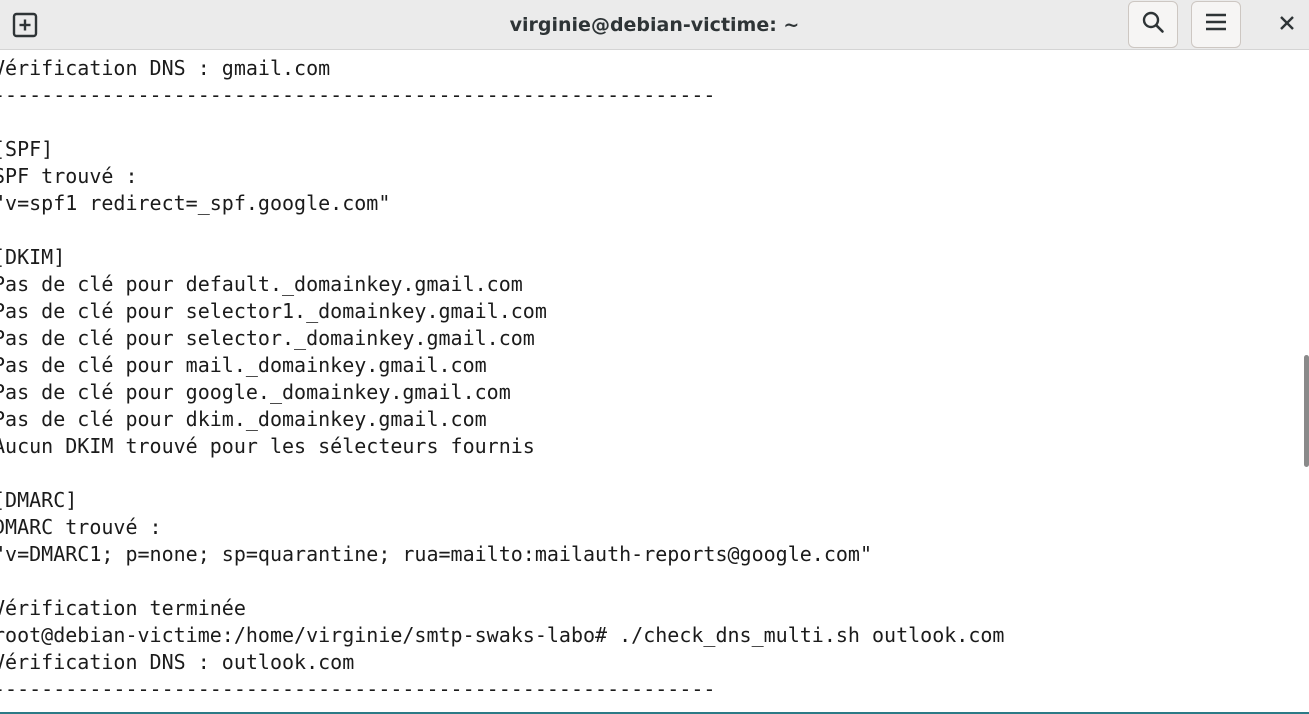  I want to click on terminal-line: Vérification terminée, so click(123, 608).